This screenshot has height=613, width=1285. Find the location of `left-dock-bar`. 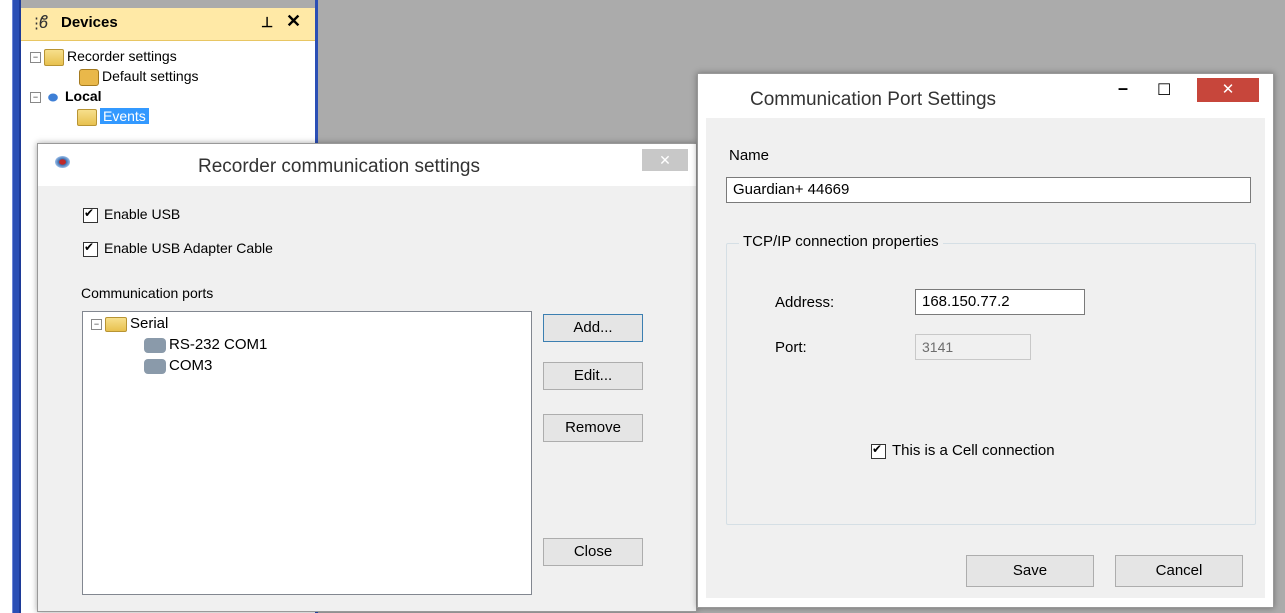

left-dock-bar is located at coordinates (15, 306).